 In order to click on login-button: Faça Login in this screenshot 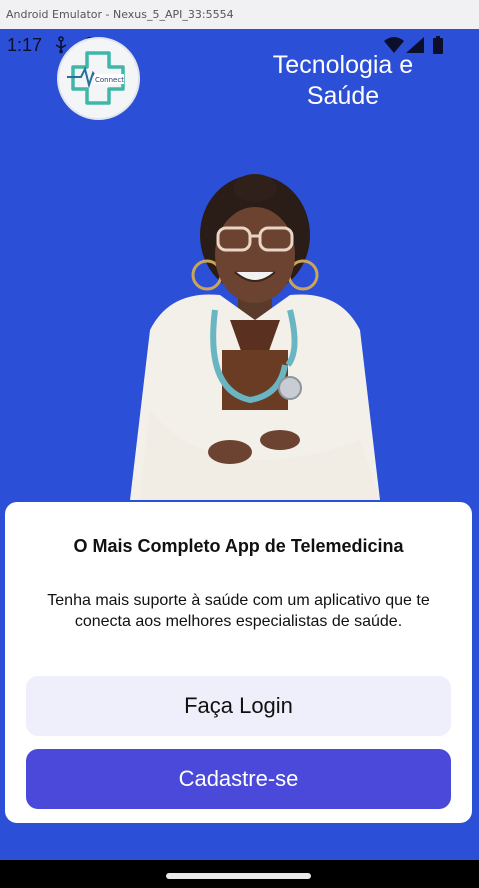, I will do `click(238, 706)`.